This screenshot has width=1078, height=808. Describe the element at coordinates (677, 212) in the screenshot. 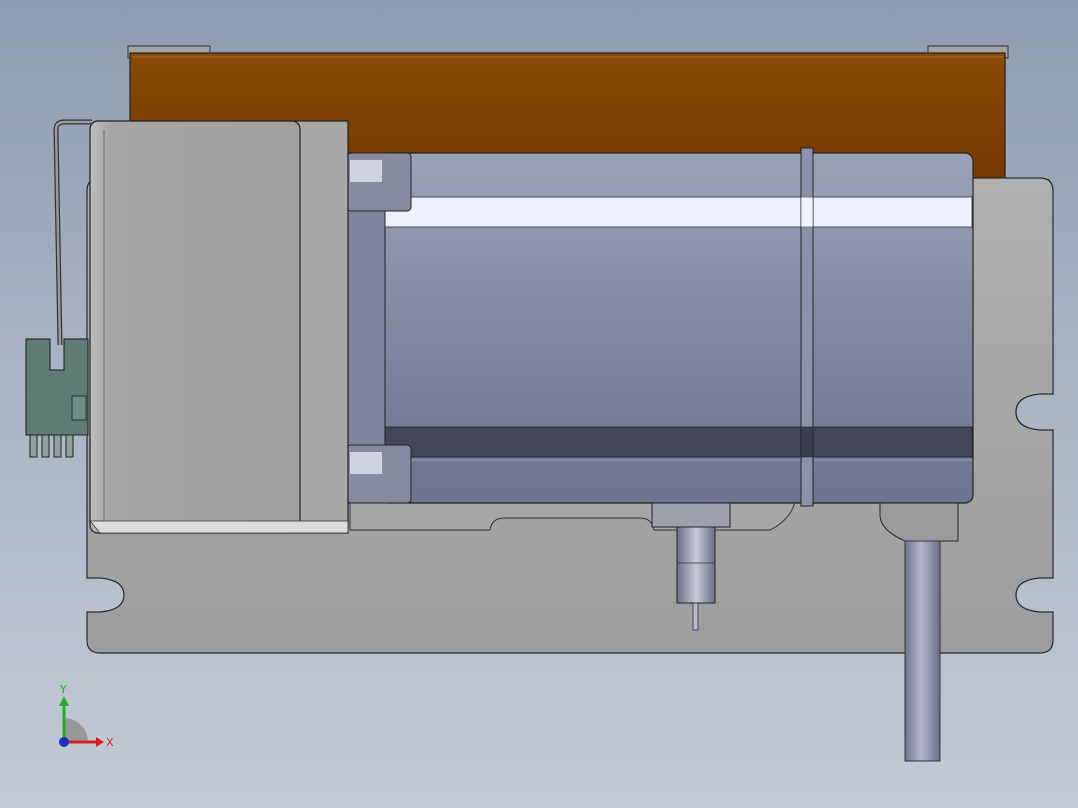

I see `motor-highlight-band` at that location.